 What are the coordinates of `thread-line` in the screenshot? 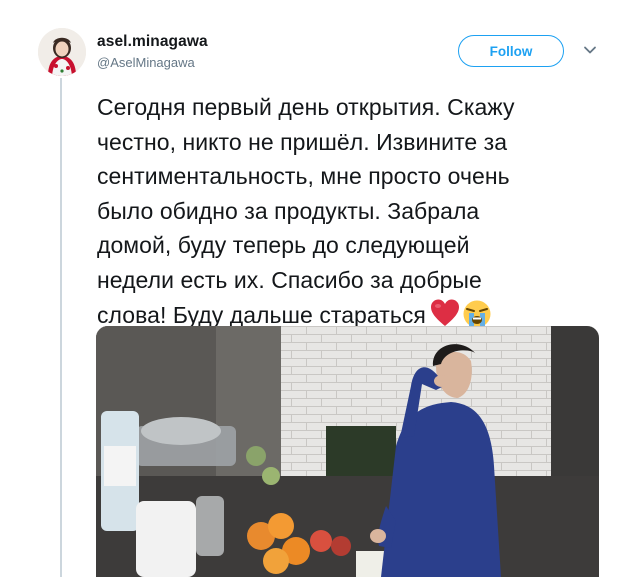 It's located at (61, 327).